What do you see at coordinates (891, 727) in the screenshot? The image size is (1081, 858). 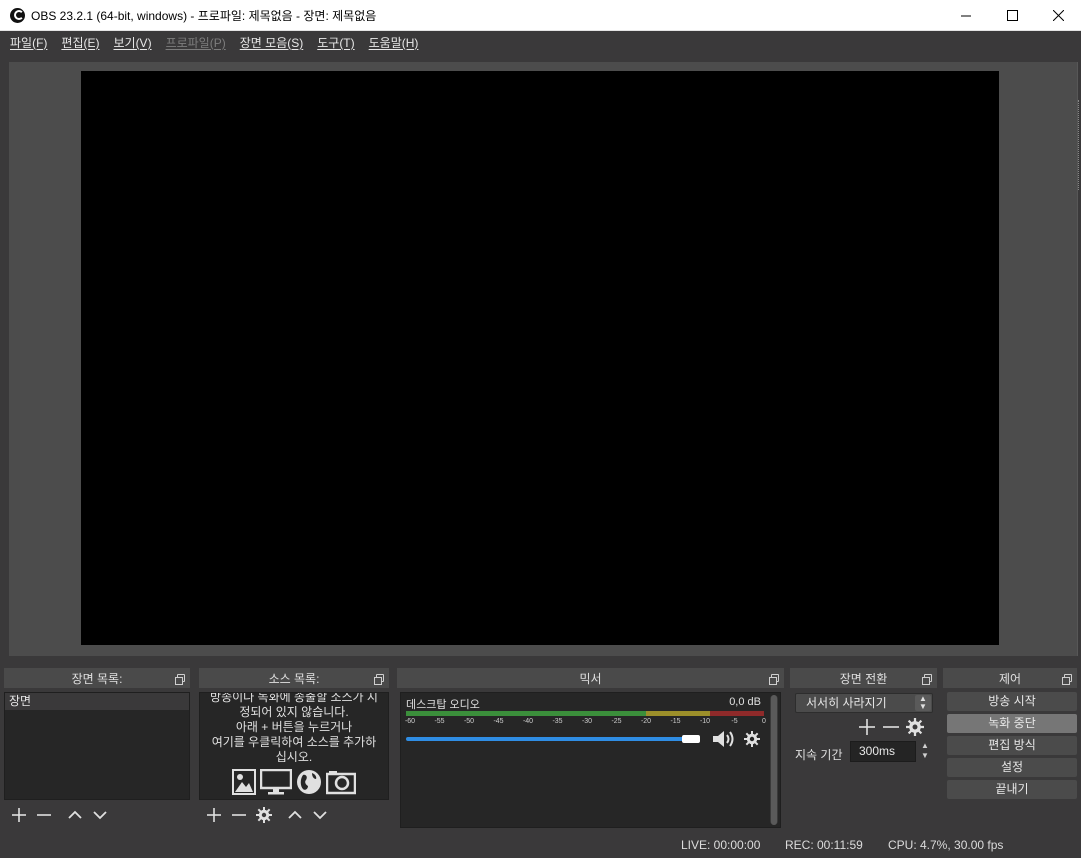 I see `remove-icon` at bounding box center [891, 727].